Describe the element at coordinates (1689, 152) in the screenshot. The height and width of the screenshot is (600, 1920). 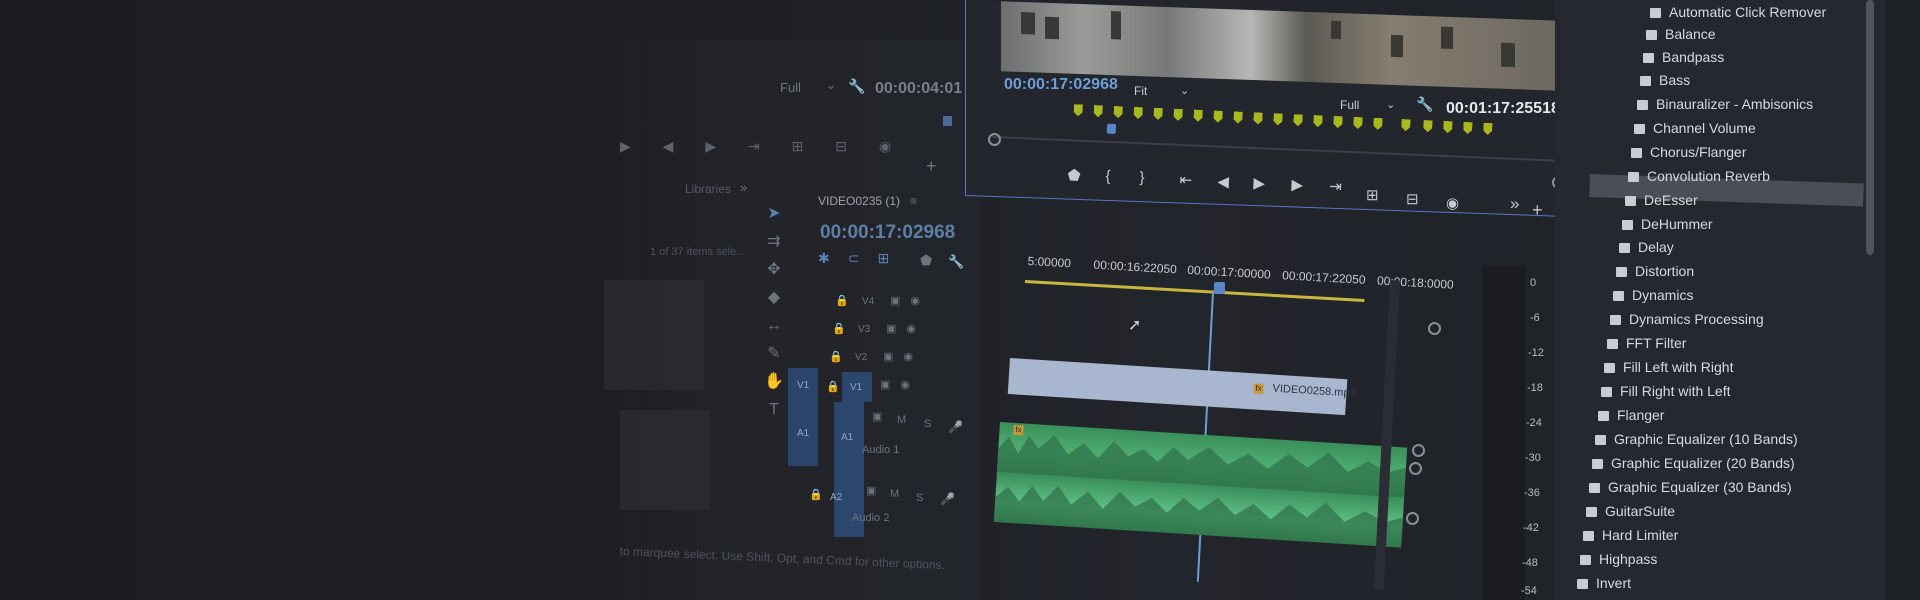
I see `effect-item: Chorus/Flanger` at that location.